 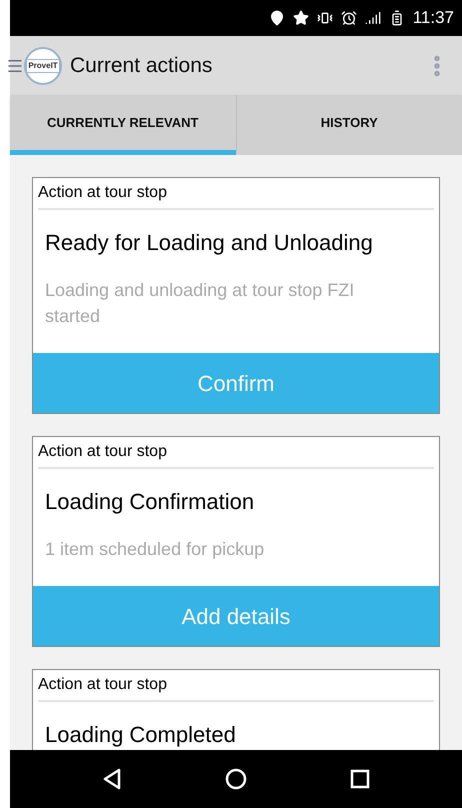 What do you see at coordinates (43, 65) in the screenshot?
I see `logo: ProveIT` at bounding box center [43, 65].